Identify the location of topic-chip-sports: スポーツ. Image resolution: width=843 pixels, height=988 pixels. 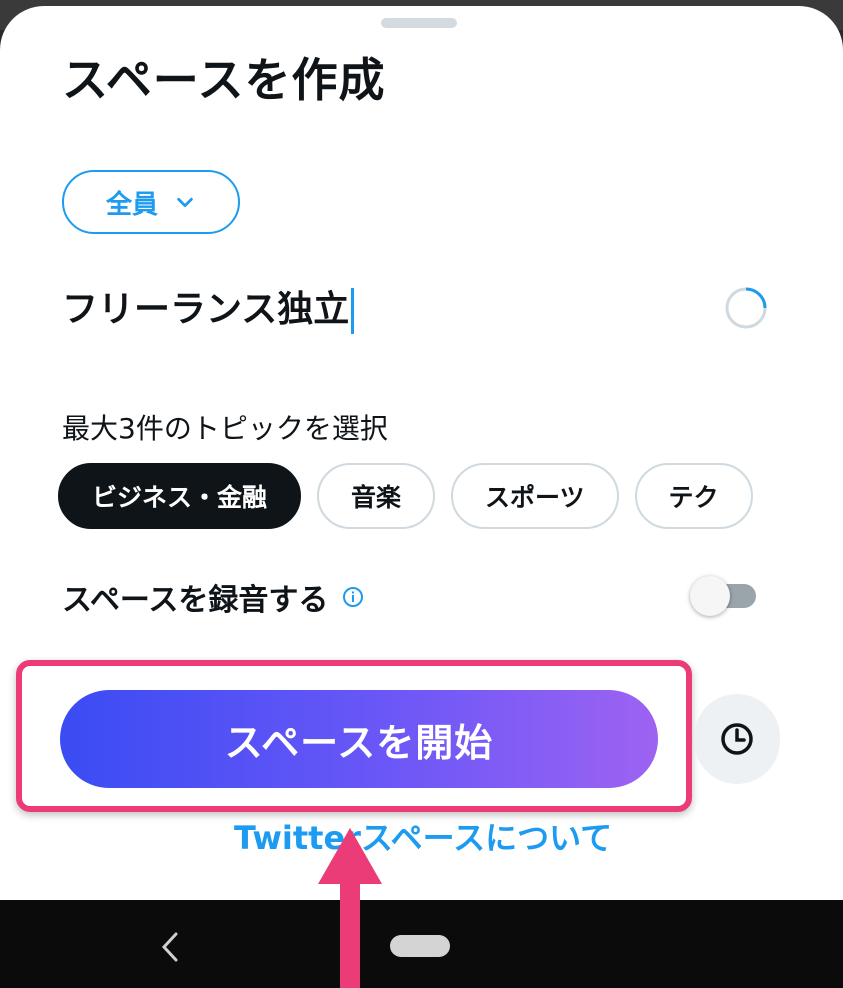
(535, 496).